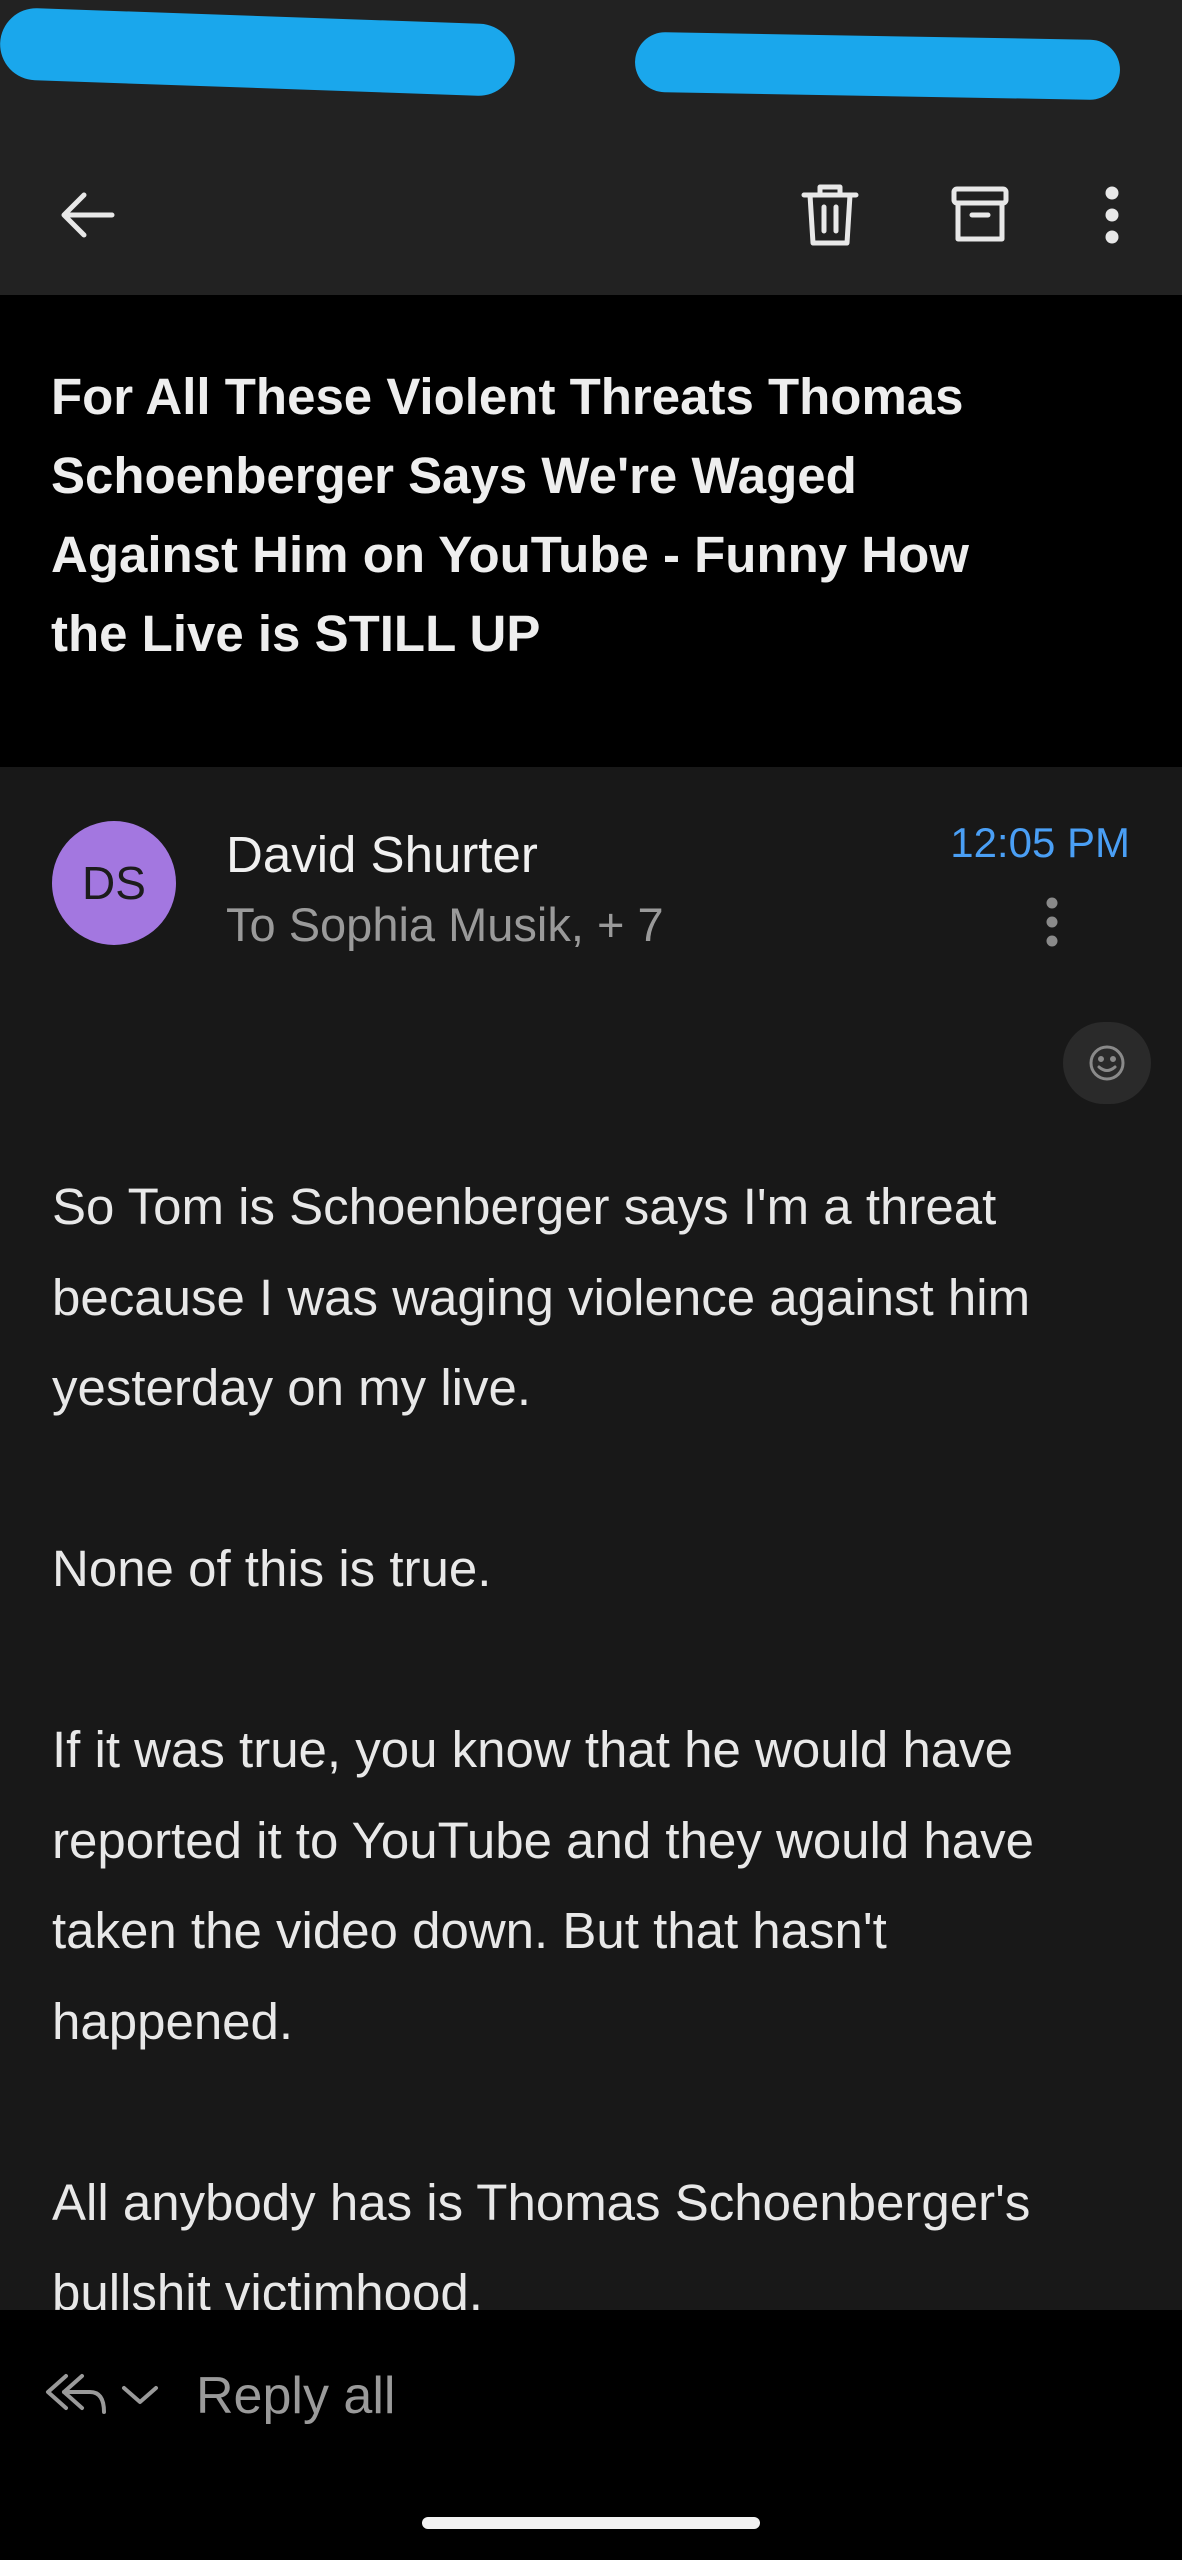  What do you see at coordinates (382, 854) in the screenshot?
I see `sender-name: David Shurter` at bounding box center [382, 854].